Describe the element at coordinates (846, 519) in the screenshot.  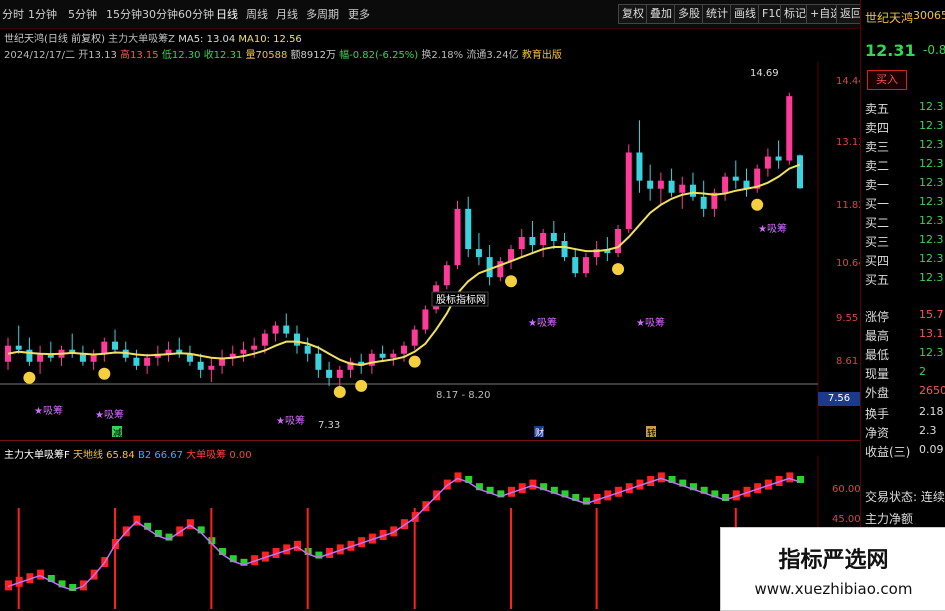
I see `indicator-axis-label: 45.00` at that location.